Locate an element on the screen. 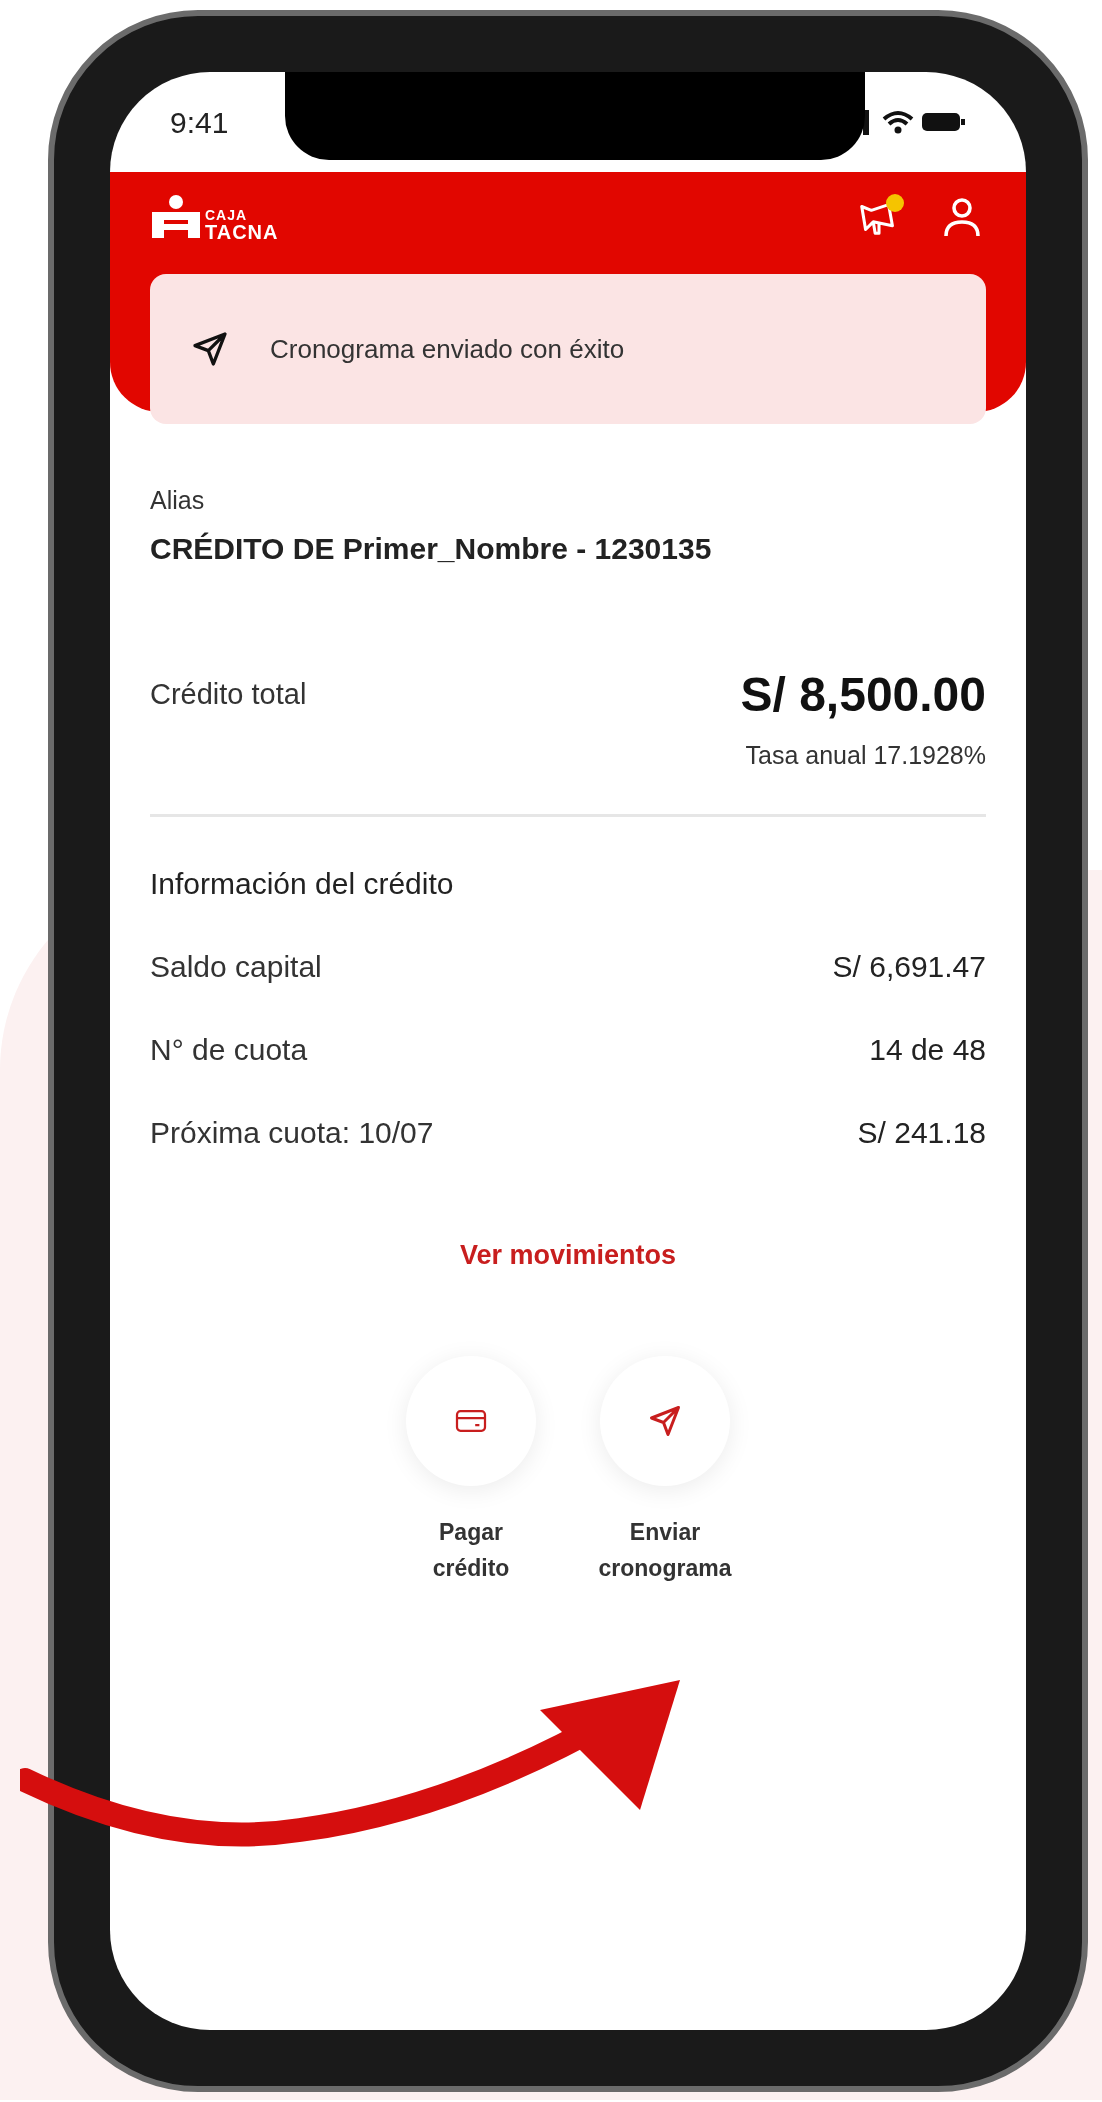 The height and width of the screenshot is (2102, 1102). action-button: Pagar crédito is located at coordinates (471, 1471).